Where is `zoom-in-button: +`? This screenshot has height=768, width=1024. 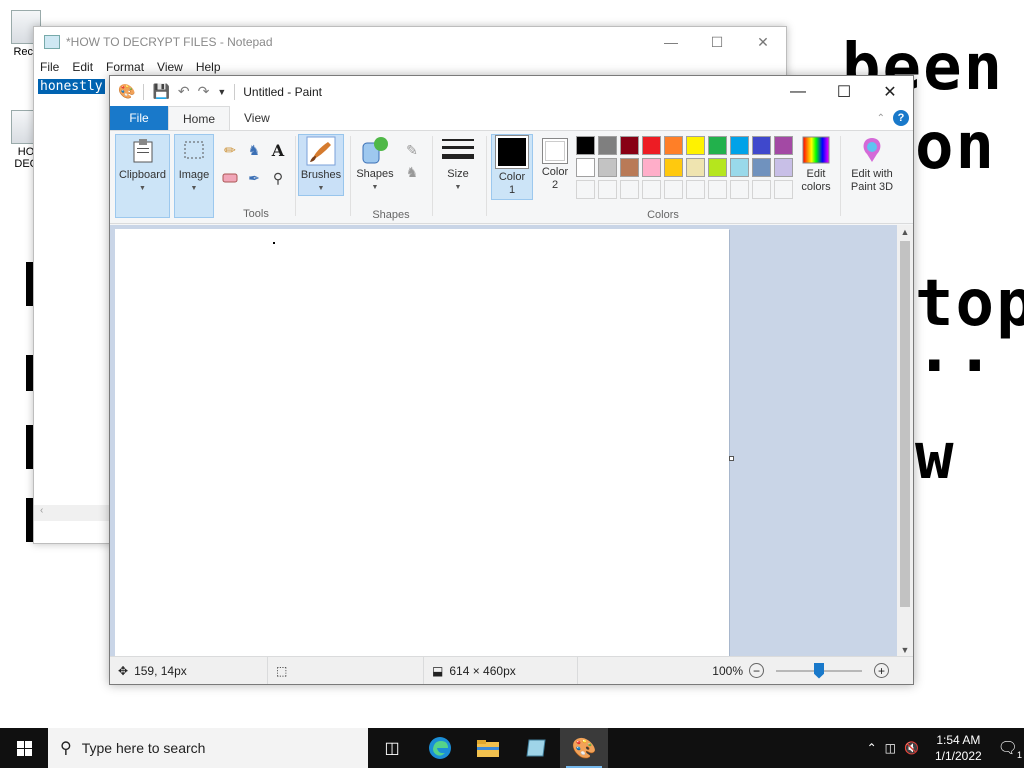
zoom-in-button: + is located at coordinates (881, 670).